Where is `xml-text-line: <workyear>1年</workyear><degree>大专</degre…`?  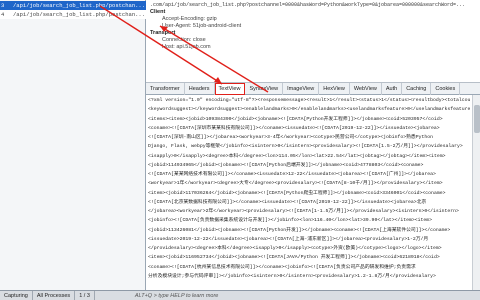
xml-text-line: <workyear>1年</workyear><degree>大专</degre… is located at coordinates (295, 184).